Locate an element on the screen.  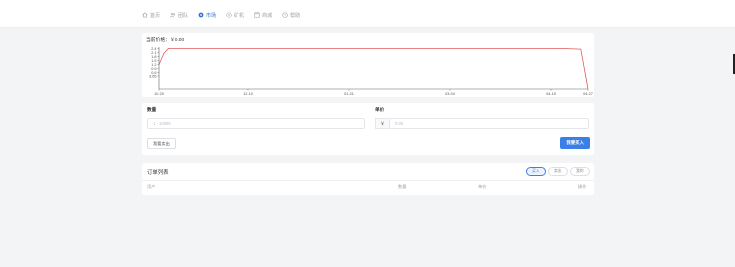
trade-form-card: 数量 1 - 10000 单价 ￥ 0.00 我要卖出 我要买入 is located at coordinates (368, 129).